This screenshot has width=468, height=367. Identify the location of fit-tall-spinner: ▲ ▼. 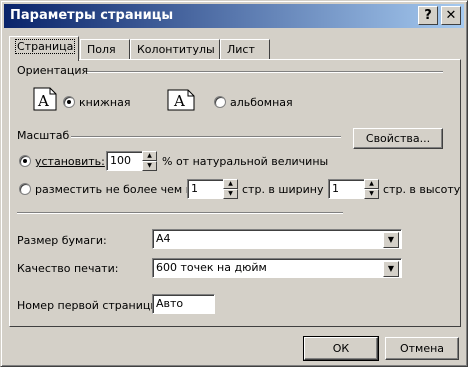
(371, 189).